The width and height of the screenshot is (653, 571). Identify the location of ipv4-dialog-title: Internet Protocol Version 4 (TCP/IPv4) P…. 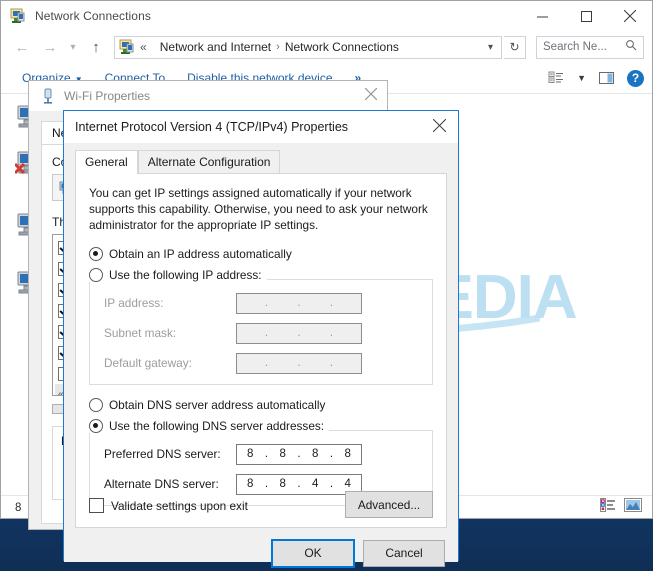
(212, 127).